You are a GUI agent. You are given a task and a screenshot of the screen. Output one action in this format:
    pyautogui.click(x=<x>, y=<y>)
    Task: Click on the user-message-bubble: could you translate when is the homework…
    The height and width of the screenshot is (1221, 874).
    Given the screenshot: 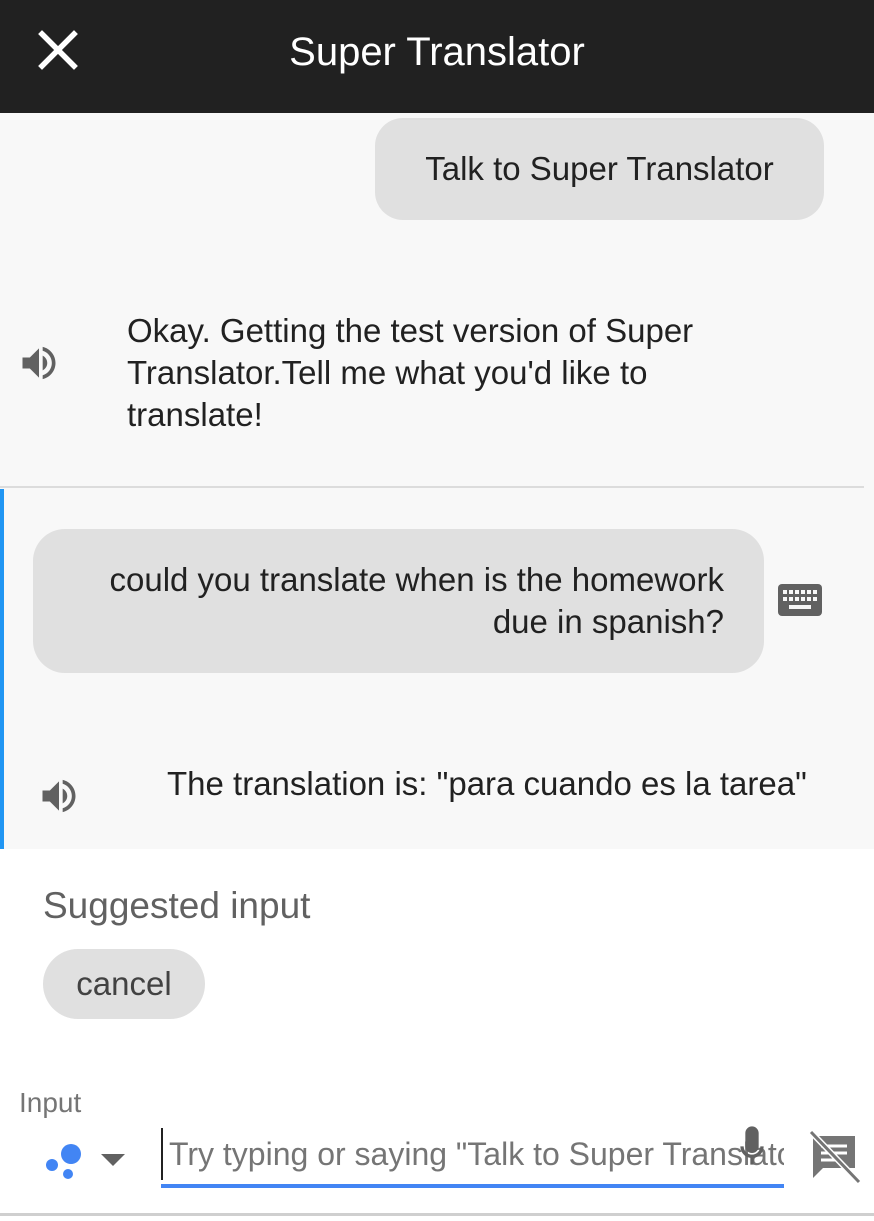 What is the action you would take?
    pyautogui.click(x=398, y=601)
    